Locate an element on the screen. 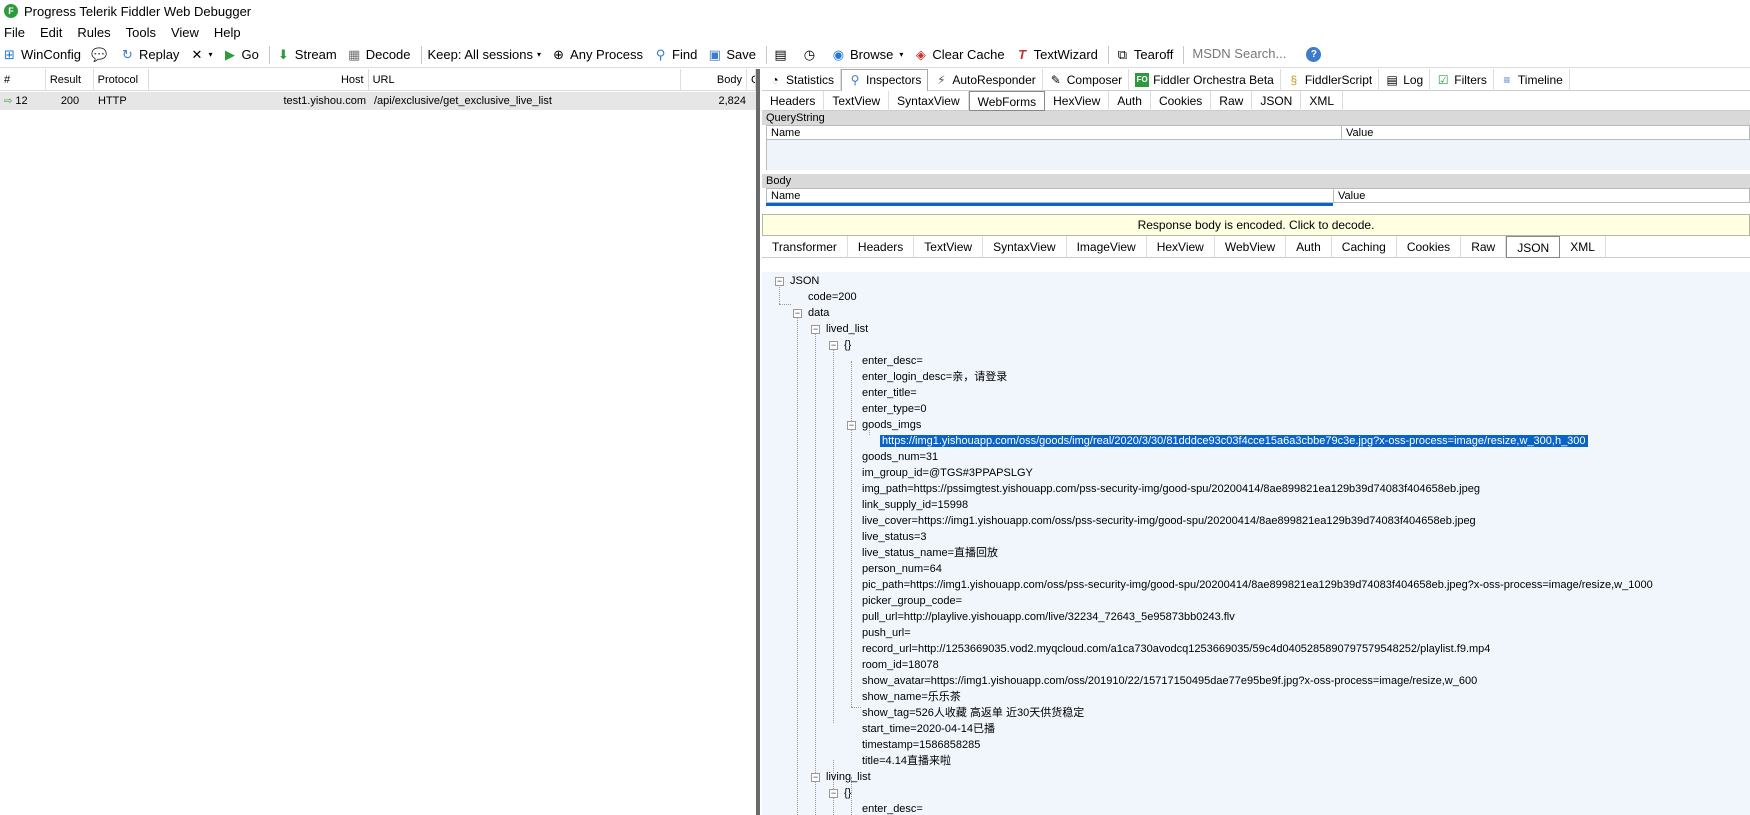  save-button: ▣ Save is located at coordinates (731, 54).